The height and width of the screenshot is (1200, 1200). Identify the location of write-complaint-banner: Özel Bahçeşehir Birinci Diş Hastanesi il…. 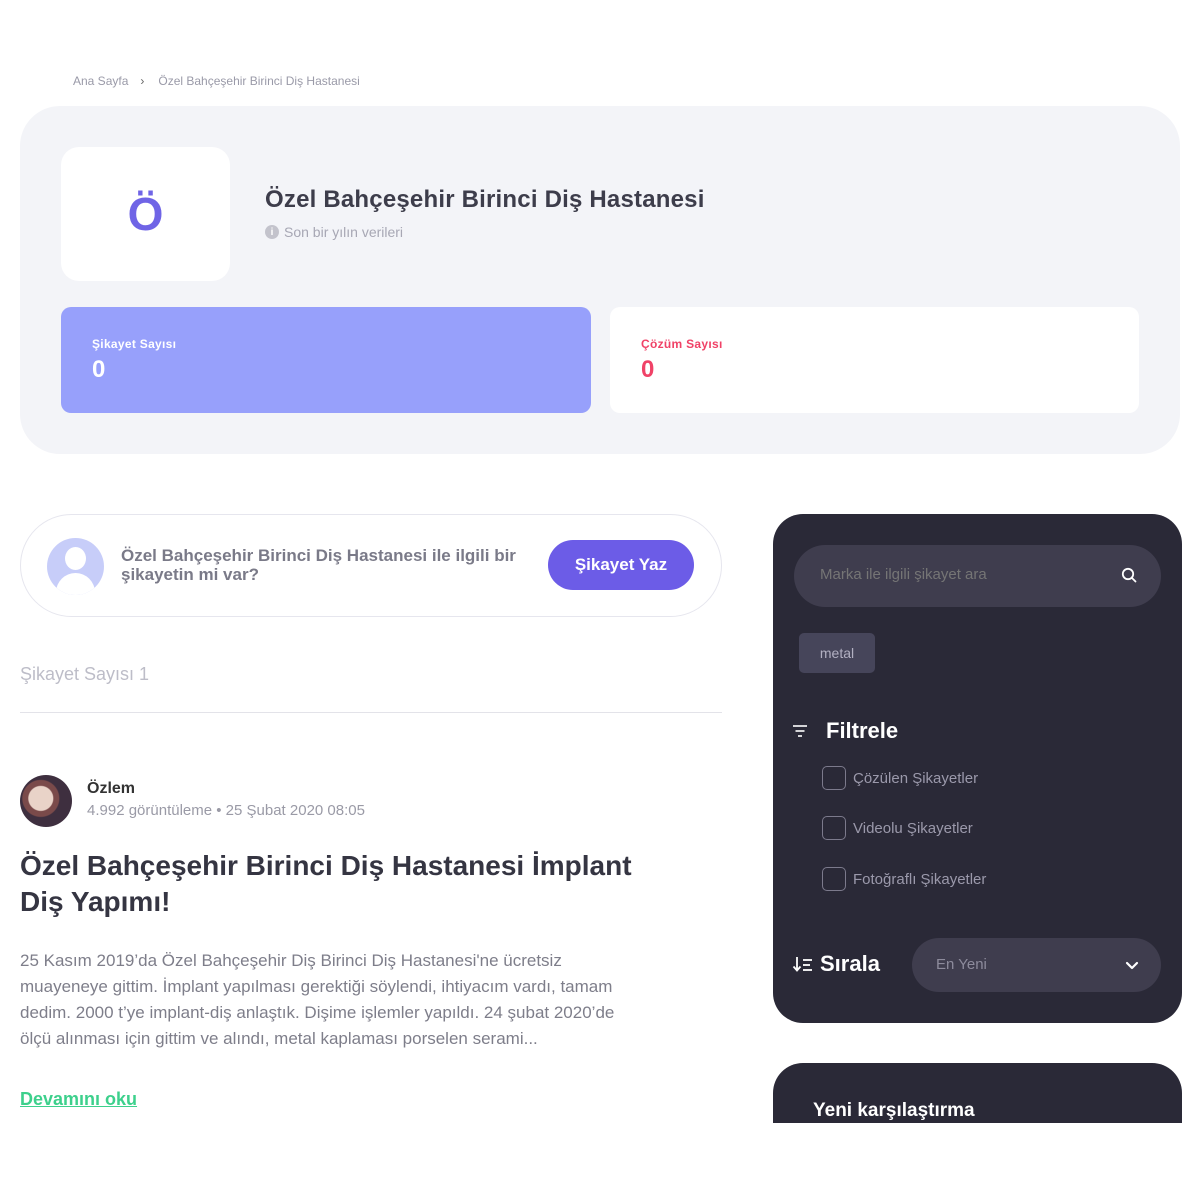
(371, 565).